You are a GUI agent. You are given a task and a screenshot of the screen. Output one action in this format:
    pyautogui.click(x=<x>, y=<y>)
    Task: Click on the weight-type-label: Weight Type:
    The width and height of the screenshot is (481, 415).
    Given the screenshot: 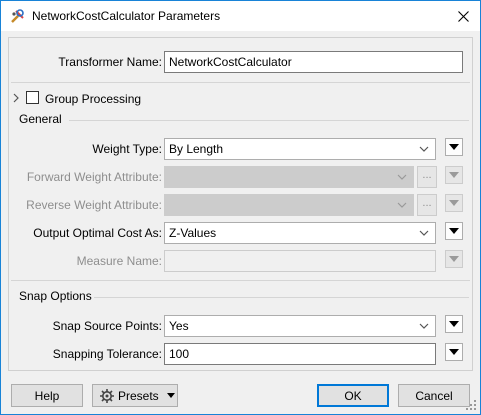 What is the action you would take?
    pyautogui.click(x=127, y=149)
    